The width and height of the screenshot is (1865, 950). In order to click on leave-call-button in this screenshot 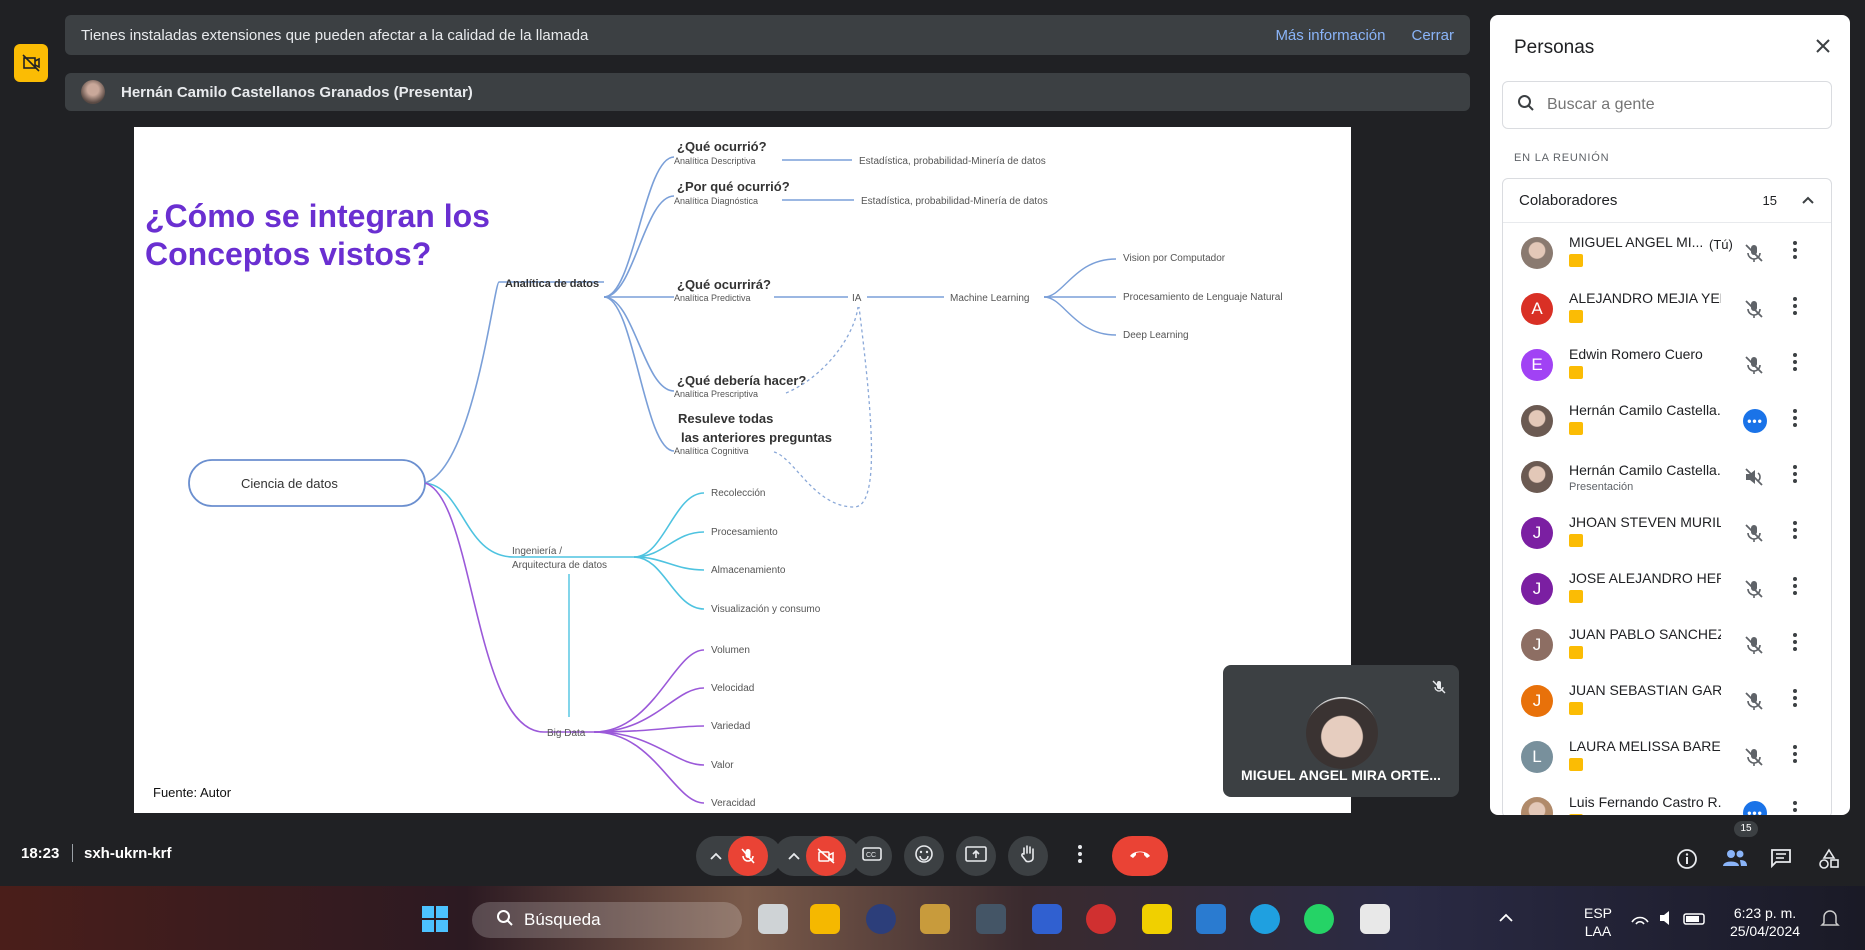, I will do `click(1140, 856)`.